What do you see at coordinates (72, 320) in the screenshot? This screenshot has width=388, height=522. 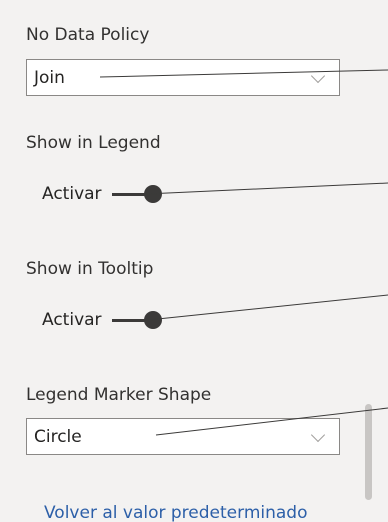 I see `show-in-tooltip-toggle-text: Activar` at bounding box center [72, 320].